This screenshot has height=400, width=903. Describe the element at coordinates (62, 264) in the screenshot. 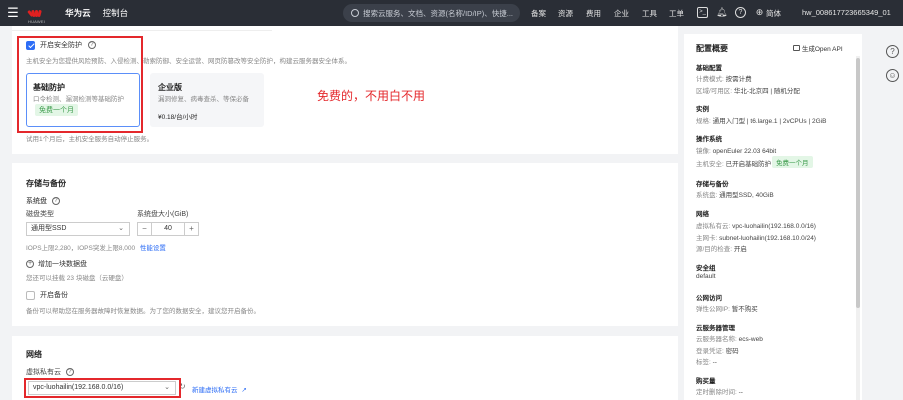

I see `add-data-disk-button: 增加一块数据盘` at that location.